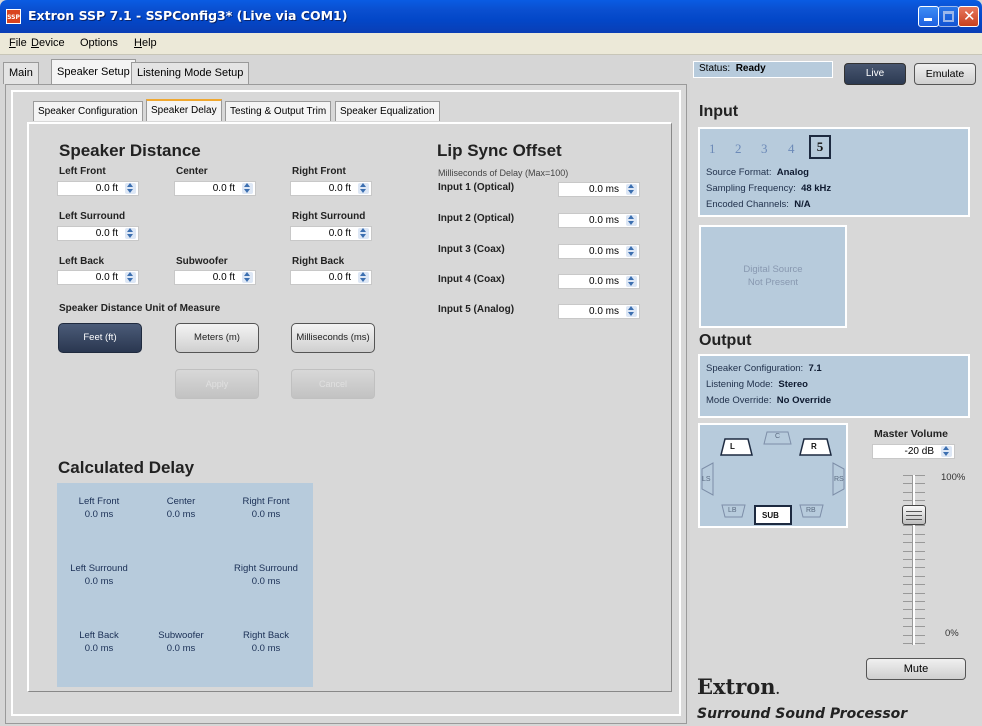 This screenshot has height=726, width=982. Describe the element at coordinates (98, 233) in the screenshot. I see `left-surround-distance-spinner: 0.0 ft` at that location.